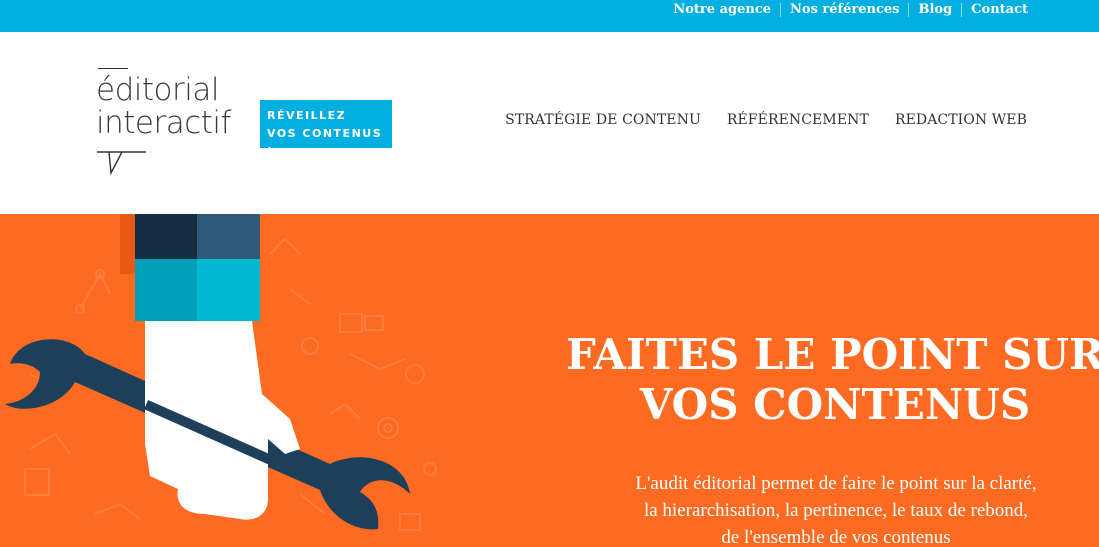 This screenshot has width=1099, height=547. I want to click on top-link-contact: Contact, so click(999, 10).